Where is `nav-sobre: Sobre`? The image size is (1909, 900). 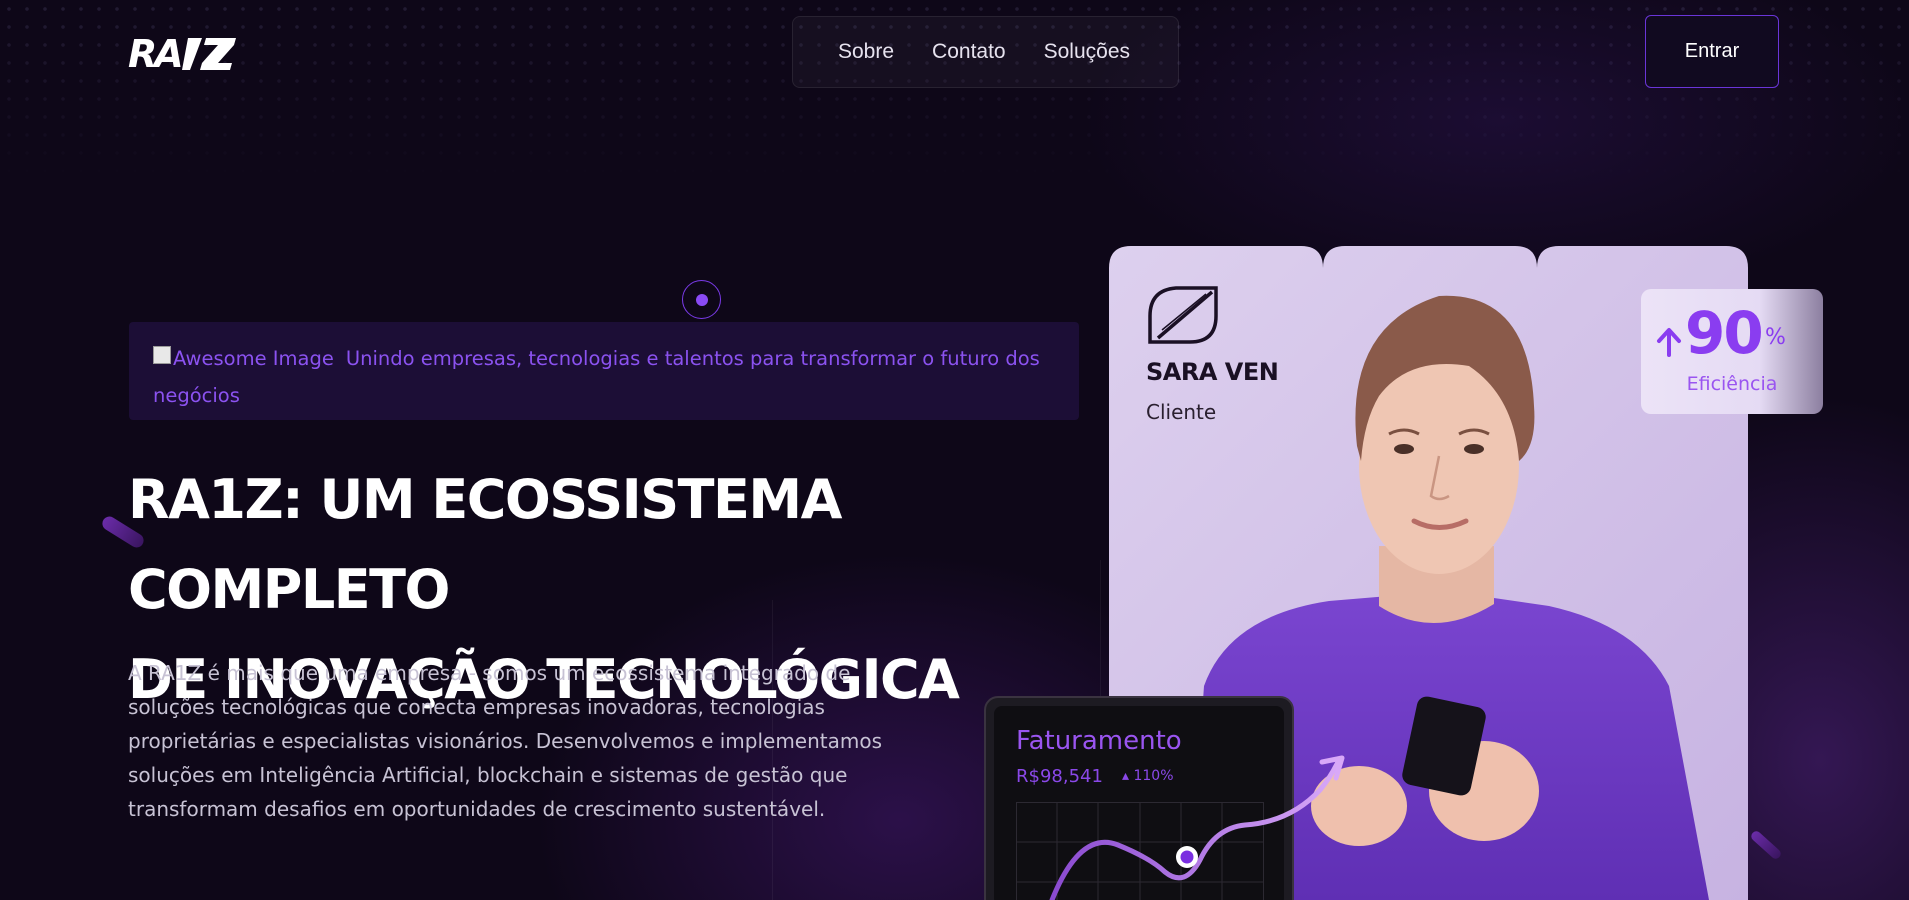 nav-sobre: Sobre is located at coordinates (866, 52).